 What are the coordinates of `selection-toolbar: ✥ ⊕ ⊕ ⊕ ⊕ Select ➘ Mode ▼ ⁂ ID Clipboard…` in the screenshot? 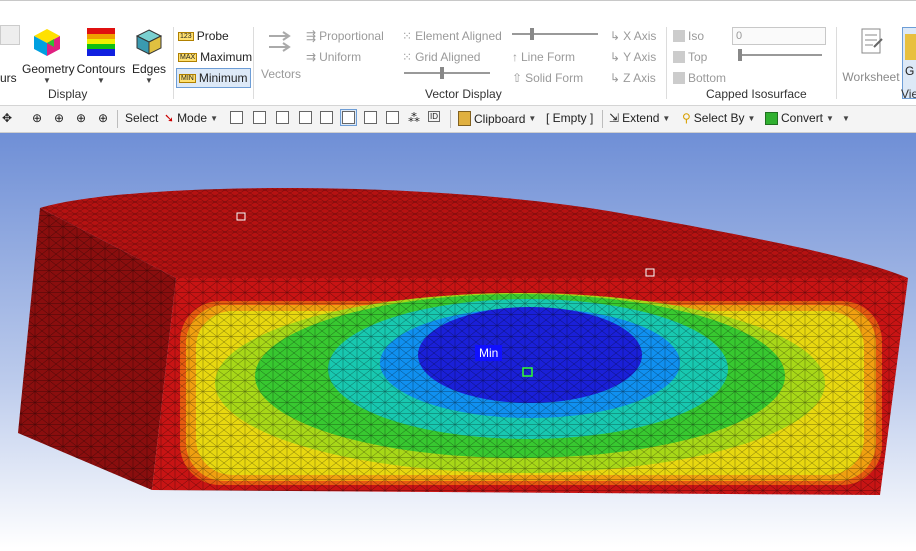 It's located at (458, 119).